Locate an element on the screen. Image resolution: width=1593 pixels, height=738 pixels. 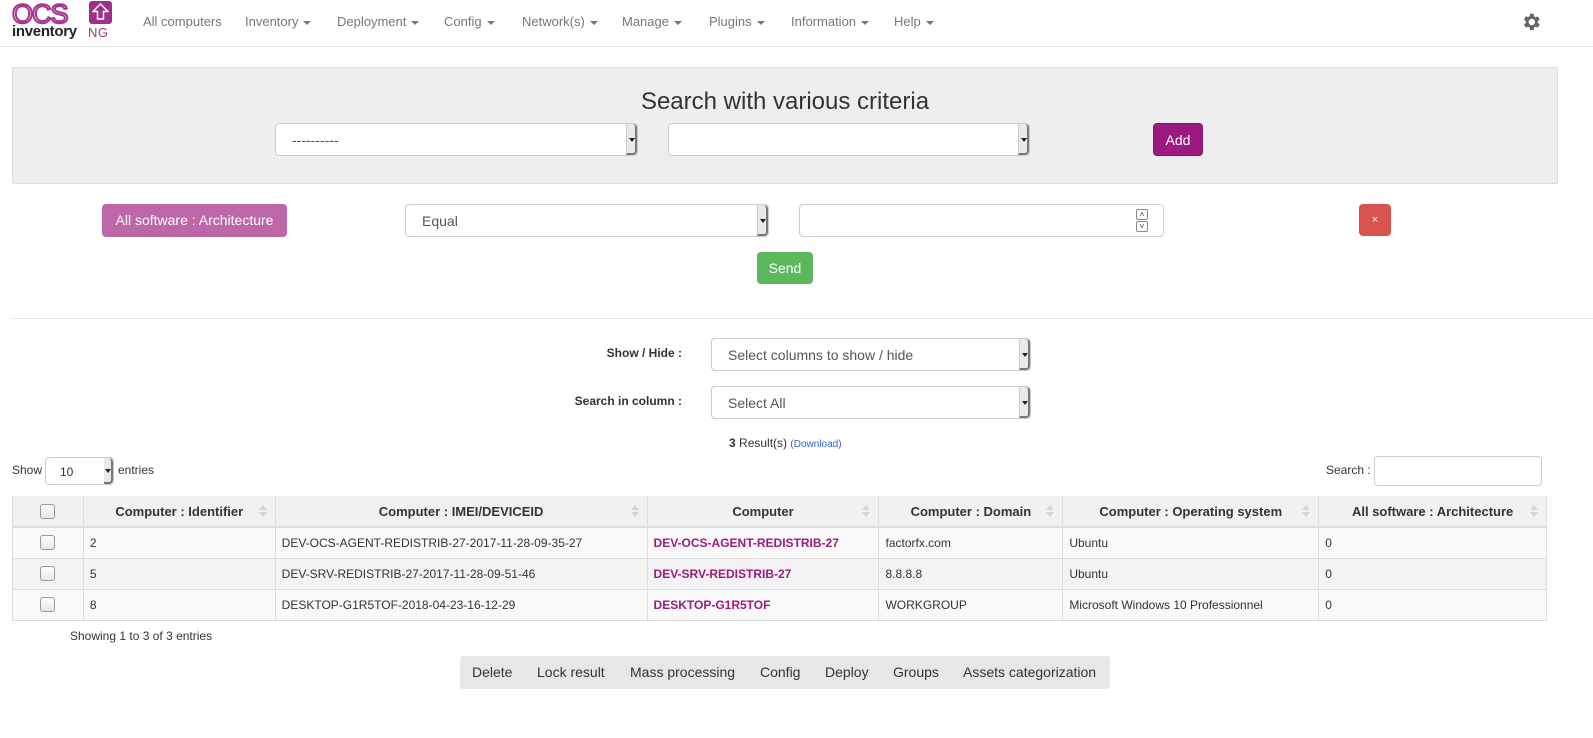
spin-up-icon: ˄ is located at coordinates (1142, 214).